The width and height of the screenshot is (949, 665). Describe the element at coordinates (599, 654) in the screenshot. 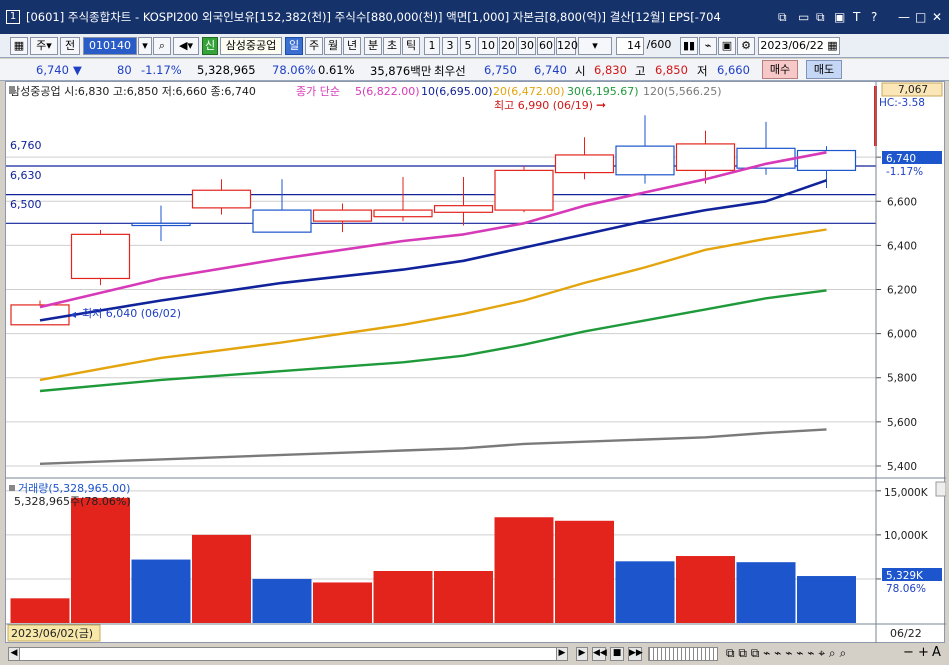

I see `nav-rewind-icon: ◀◀` at that location.